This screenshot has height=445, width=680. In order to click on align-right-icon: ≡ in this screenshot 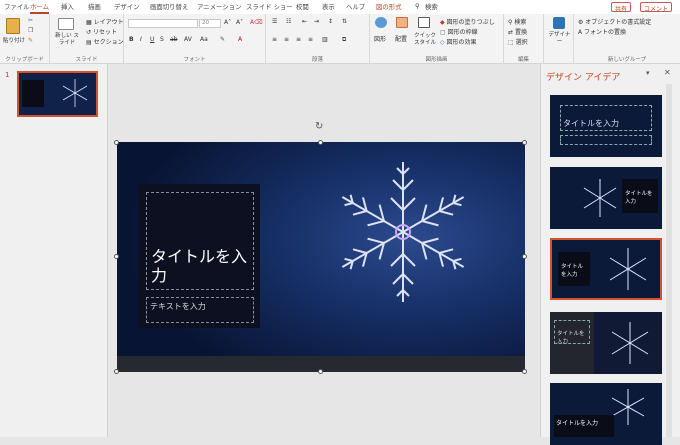, I will do `click(298, 39)`.